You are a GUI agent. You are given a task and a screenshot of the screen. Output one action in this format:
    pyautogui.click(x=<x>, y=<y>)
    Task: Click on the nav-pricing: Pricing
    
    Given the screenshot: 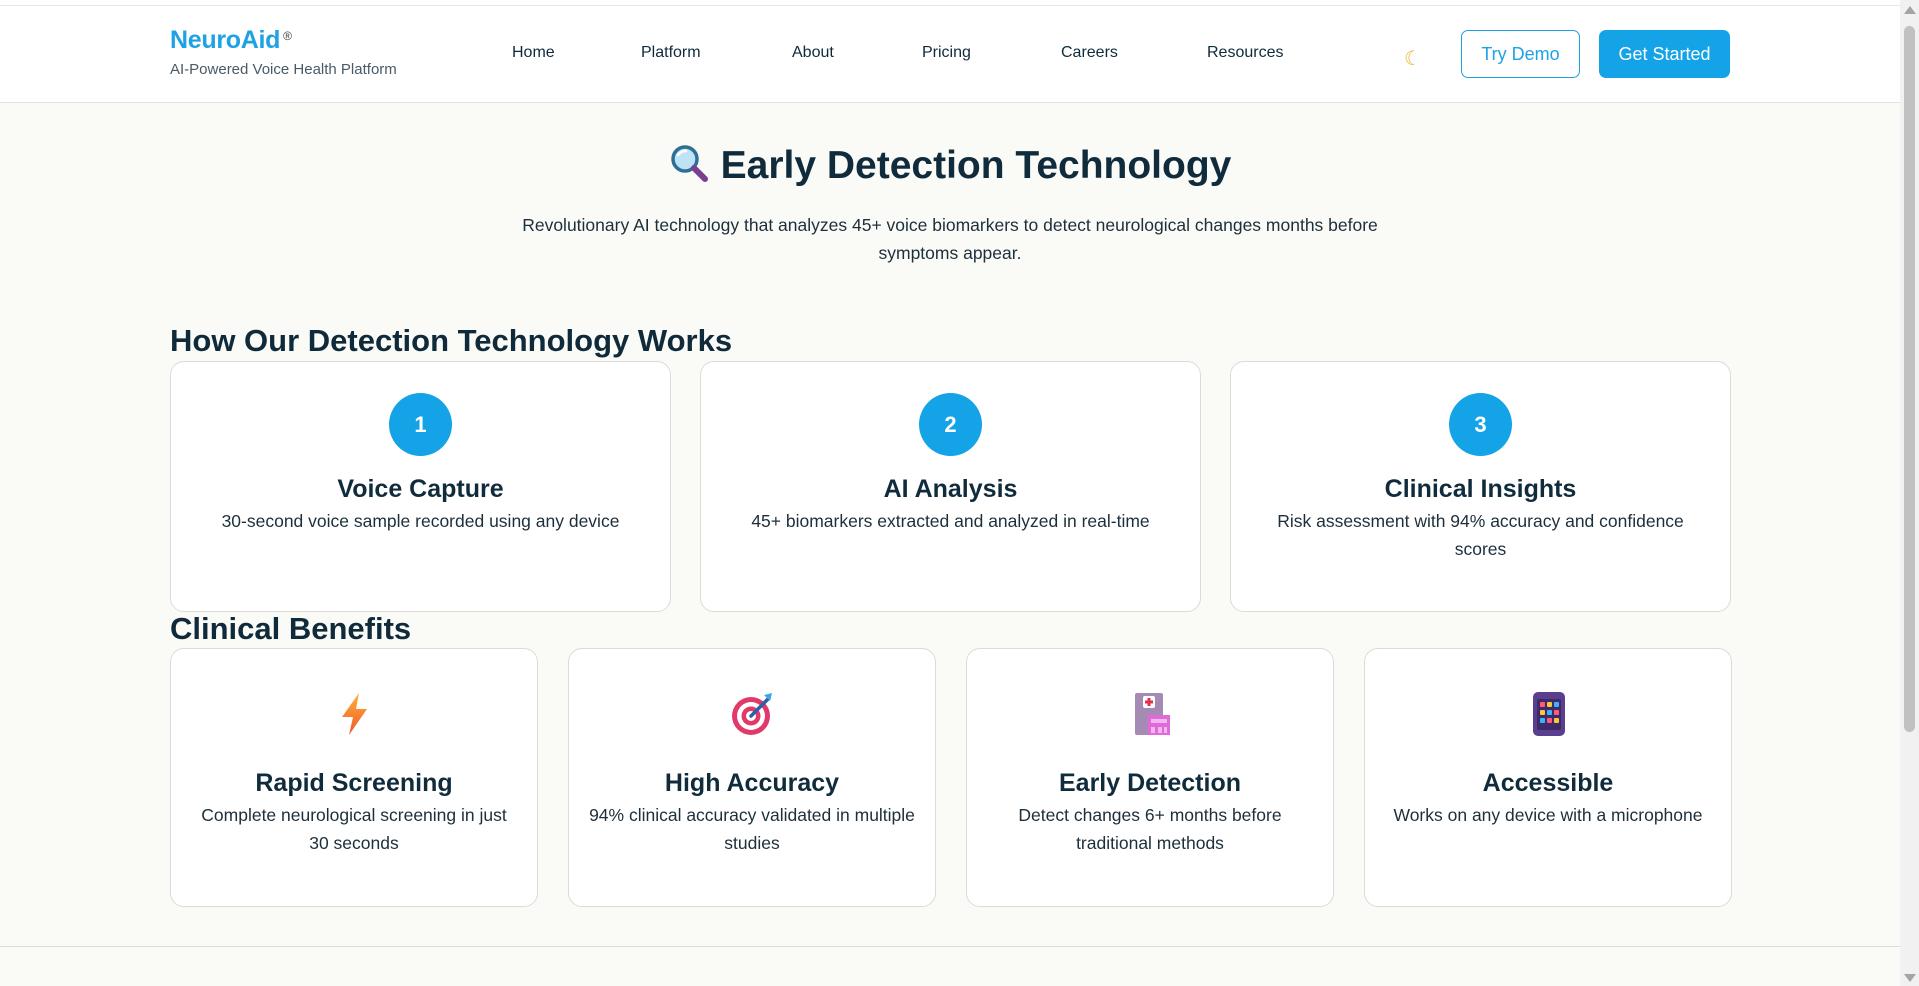 What is the action you would take?
    pyautogui.click(x=946, y=53)
    